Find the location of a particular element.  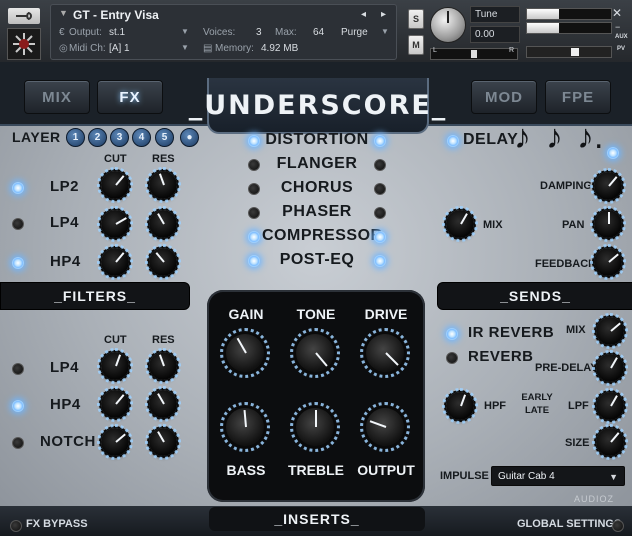

reverb-mix-knob is located at coordinates (610, 331).